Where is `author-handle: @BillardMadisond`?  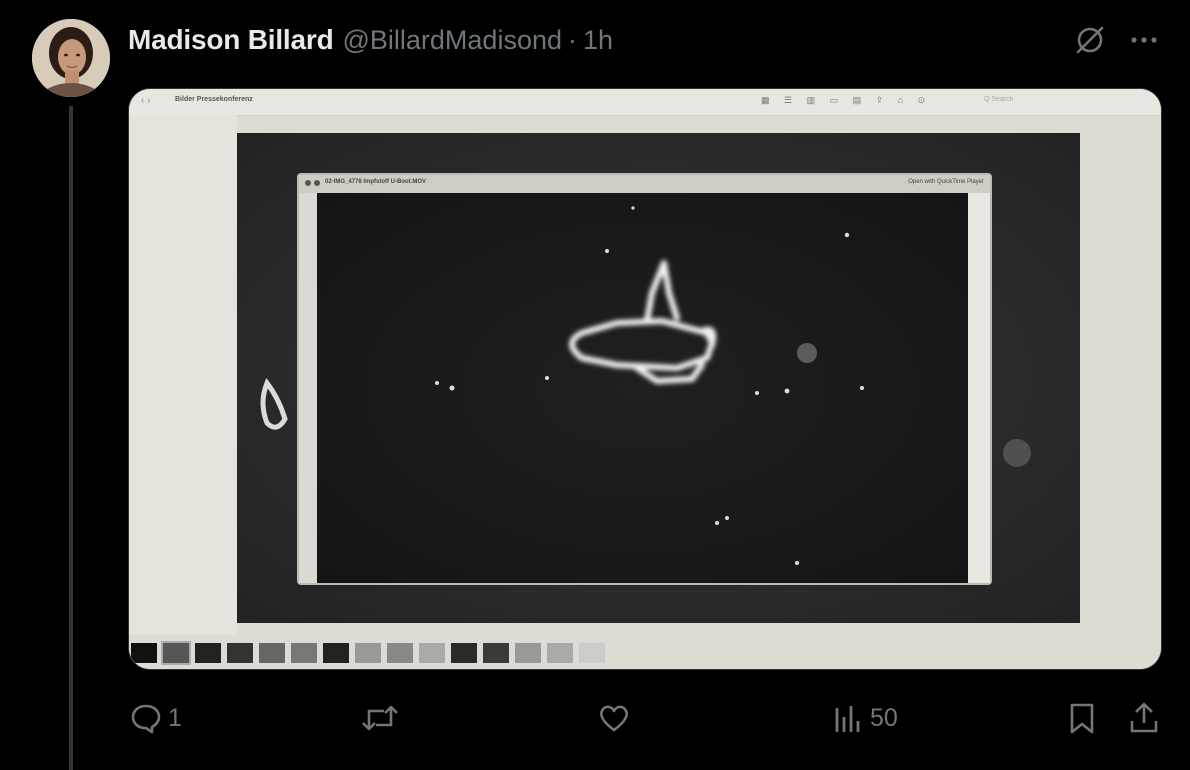 author-handle: @BillardMadisond is located at coordinates (452, 40).